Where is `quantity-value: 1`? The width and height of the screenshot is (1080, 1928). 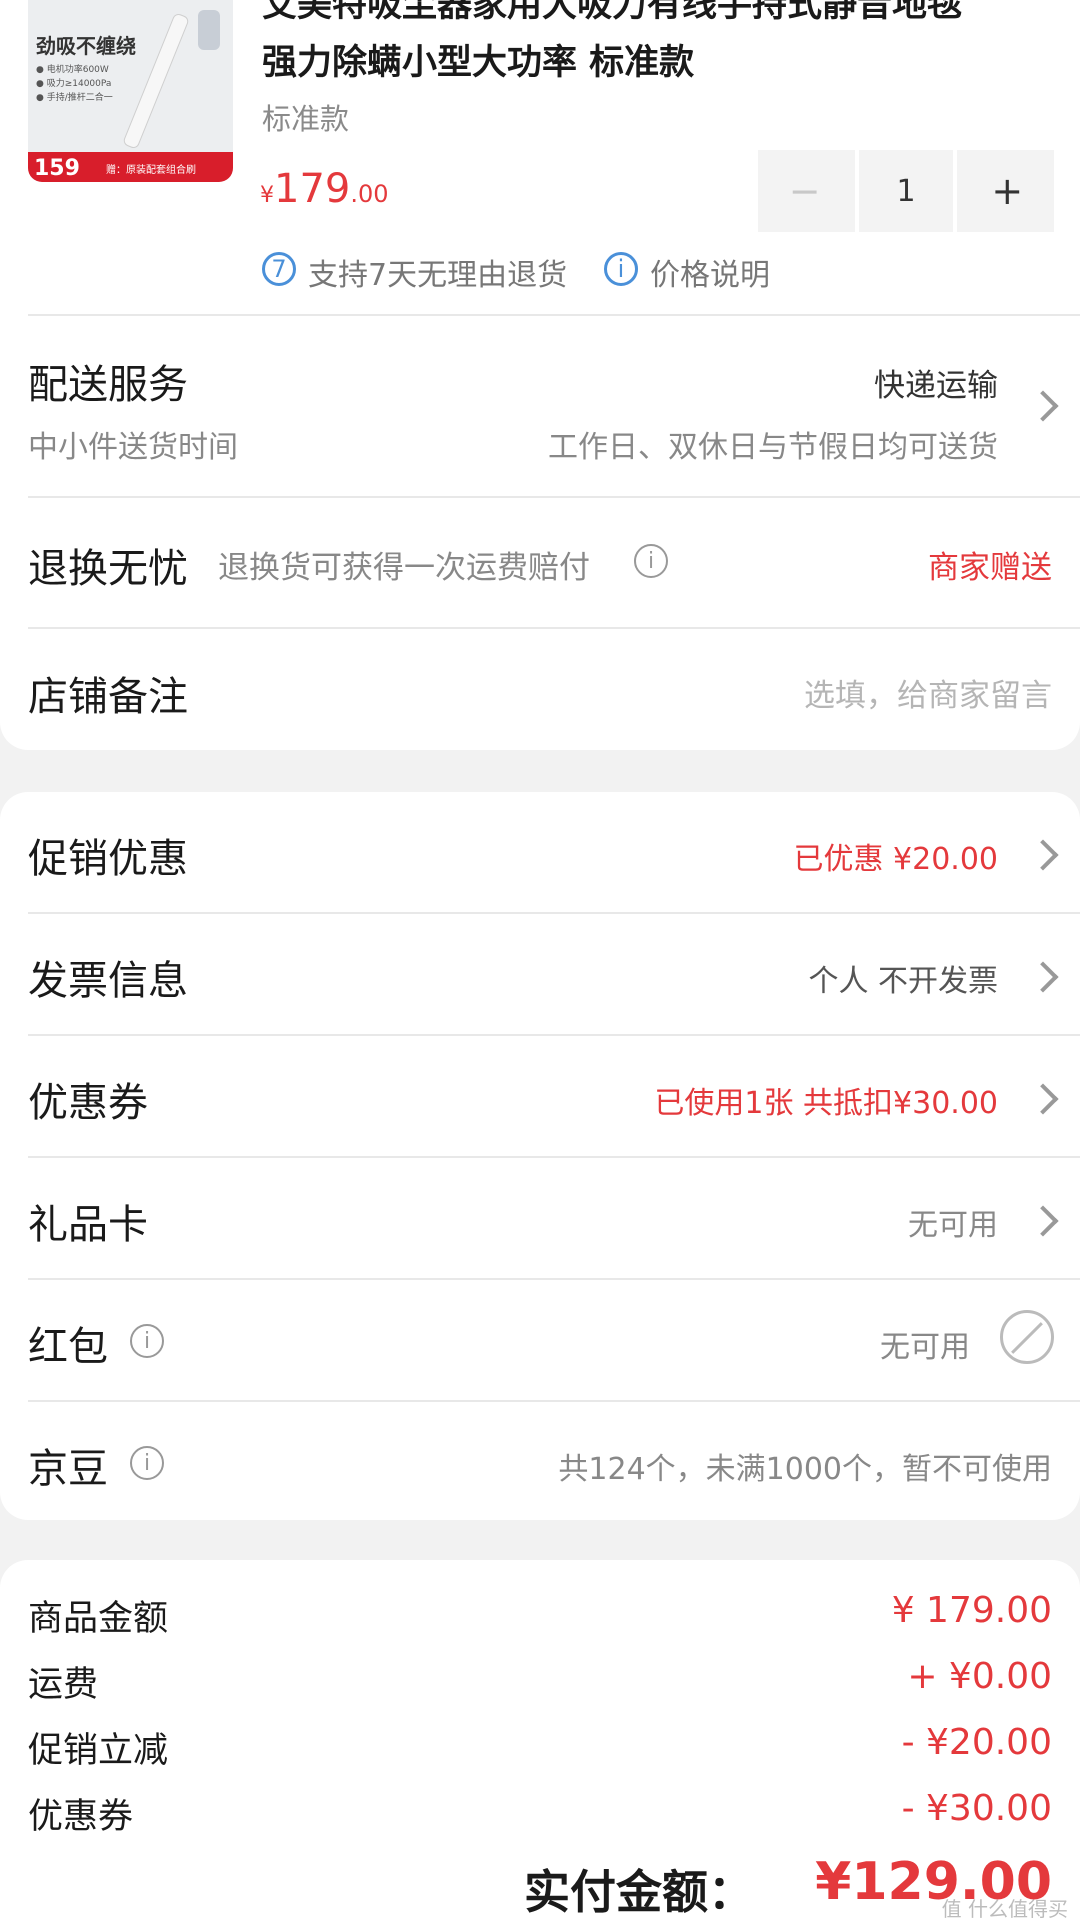 quantity-value: 1 is located at coordinates (906, 191).